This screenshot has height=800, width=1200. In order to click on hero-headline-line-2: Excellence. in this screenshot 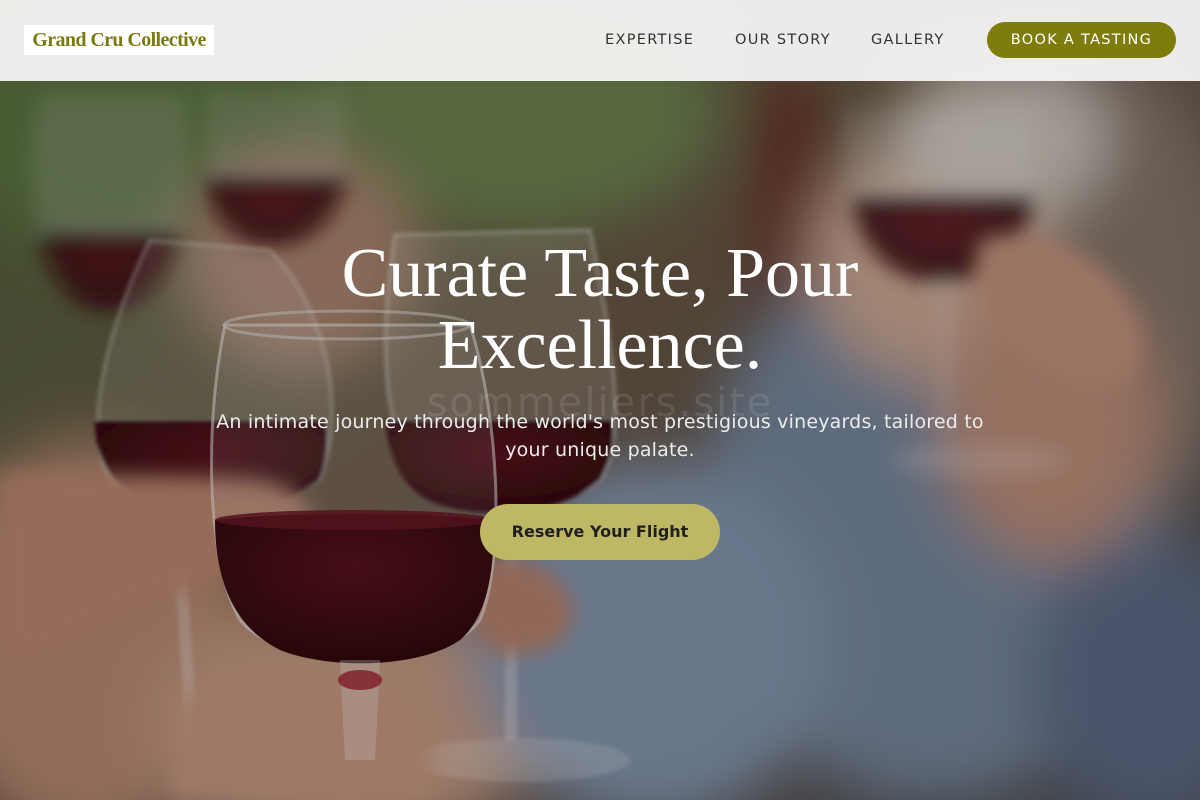, I will do `click(600, 345)`.